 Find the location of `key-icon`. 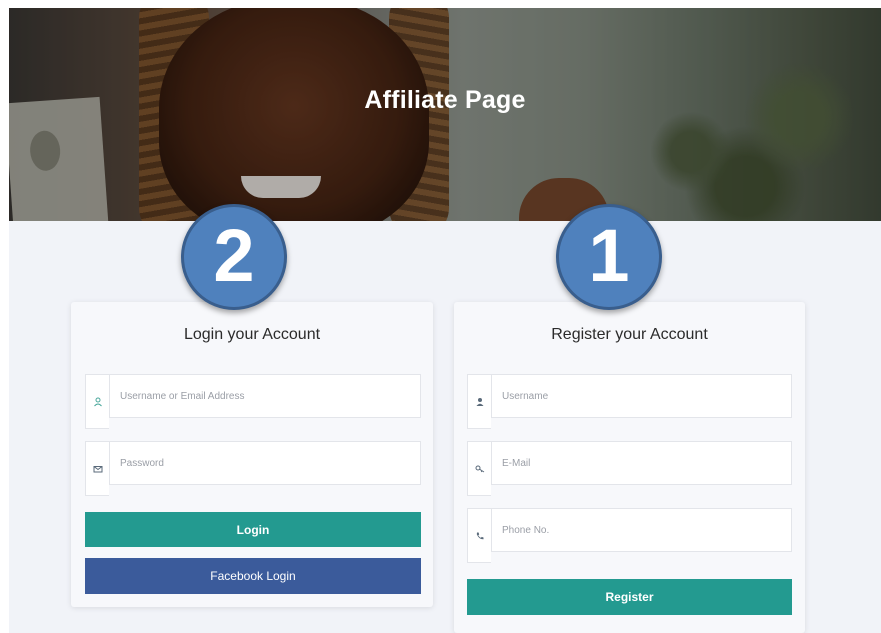

key-icon is located at coordinates (479, 468).